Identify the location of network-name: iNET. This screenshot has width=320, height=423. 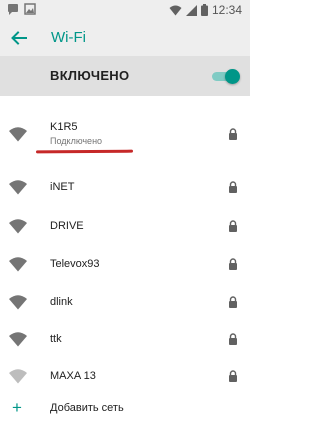
(62, 187).